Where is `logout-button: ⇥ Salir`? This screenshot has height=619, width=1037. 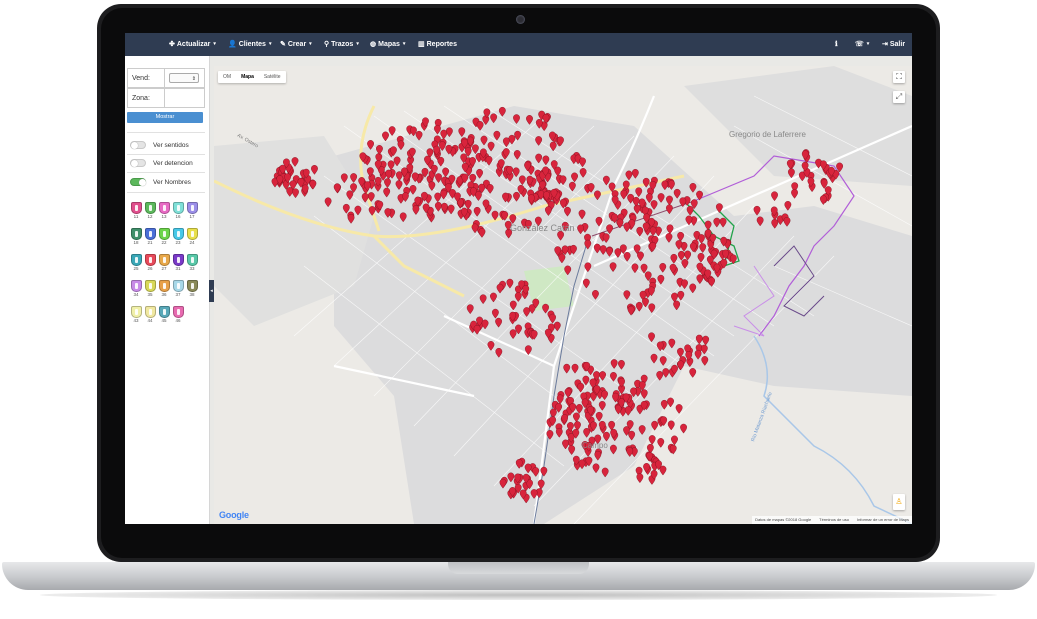 logout-button: ⇥ Salir is located at coordinates (893, 44).